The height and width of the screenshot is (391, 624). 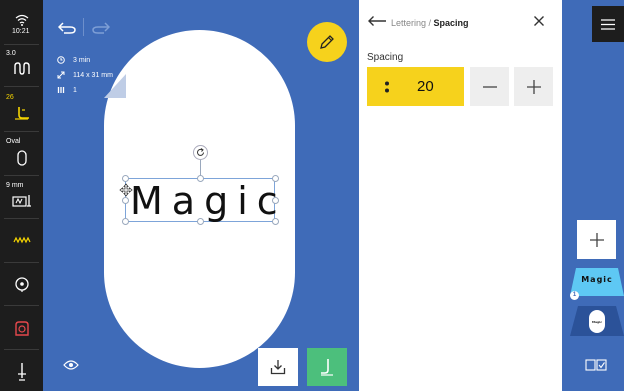 What do you see at coordinates (61, 75) in the screenshot?
I see `resize-arrows-icon` at bounding box center [61, 75].